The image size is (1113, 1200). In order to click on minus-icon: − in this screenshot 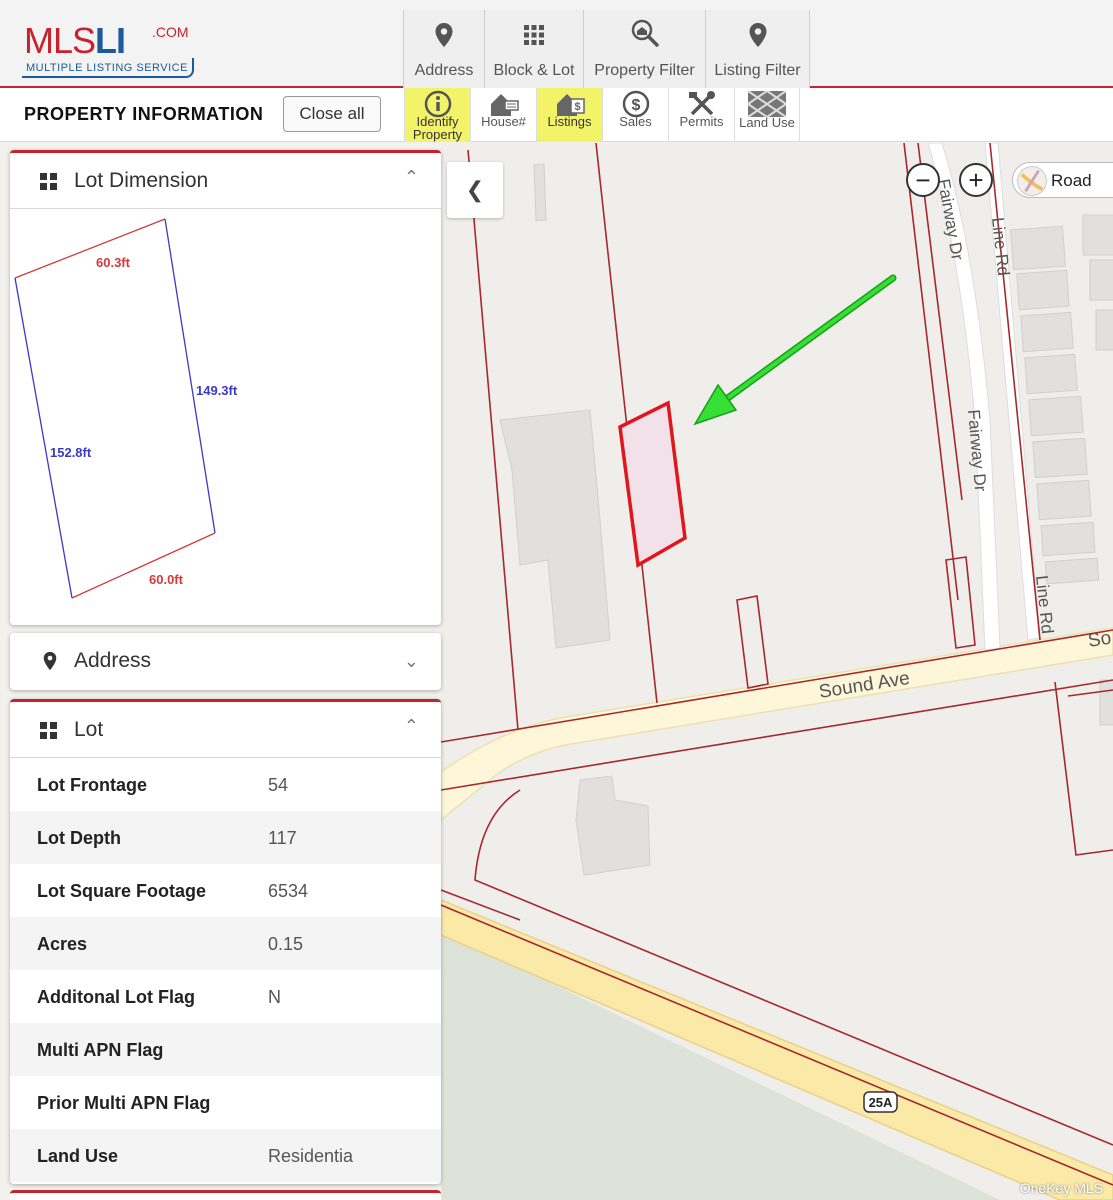, I will do `click(923, 180)`.